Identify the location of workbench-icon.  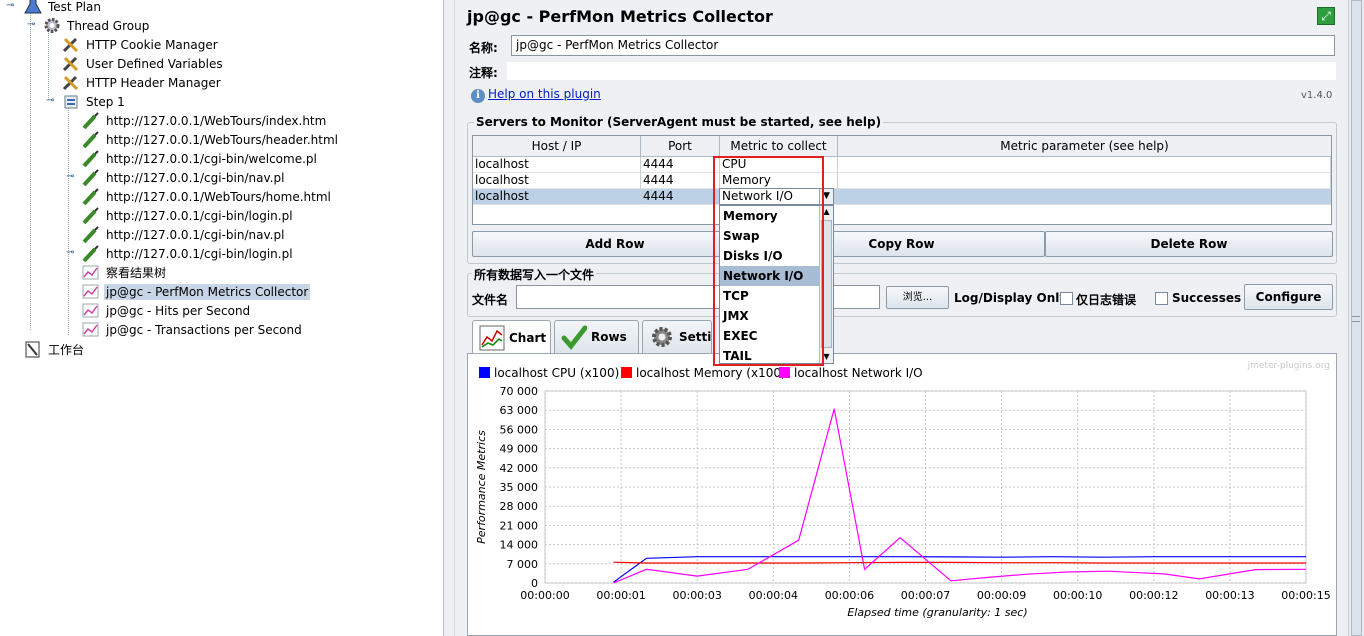
(33, 349).